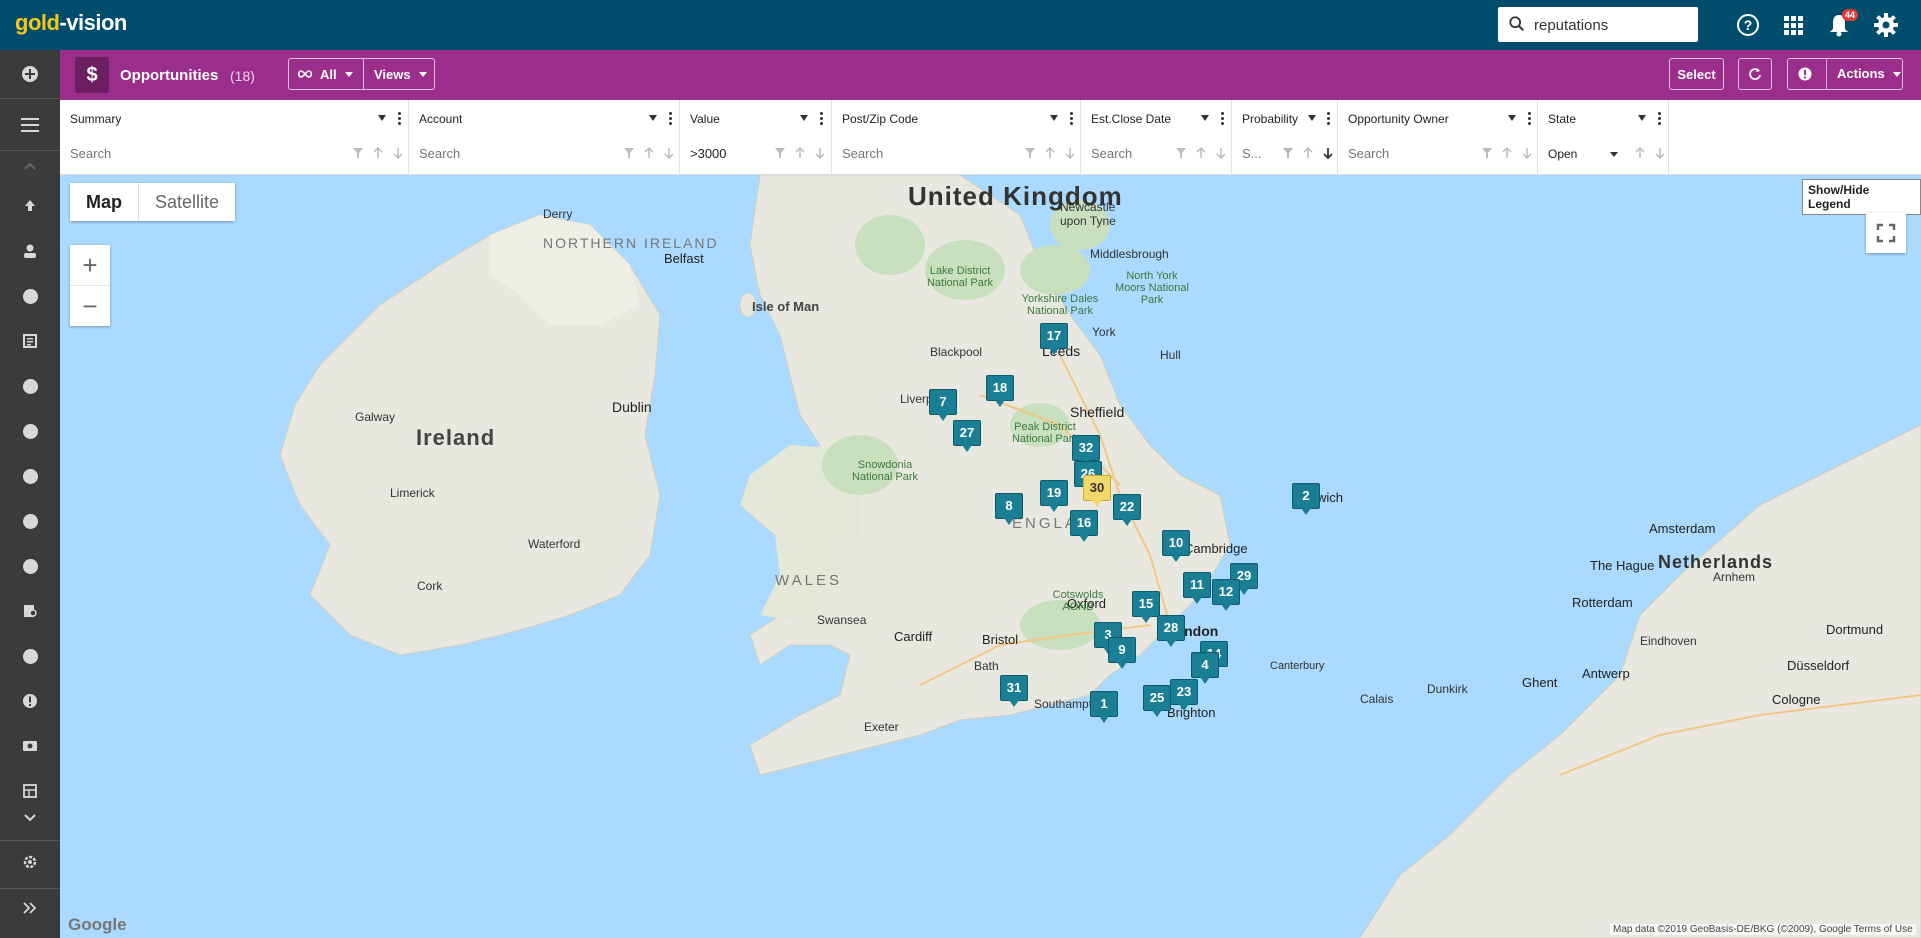 This screenshot has height=938, width=1921. I want to click on state-select-caret, so click(1614, 154).